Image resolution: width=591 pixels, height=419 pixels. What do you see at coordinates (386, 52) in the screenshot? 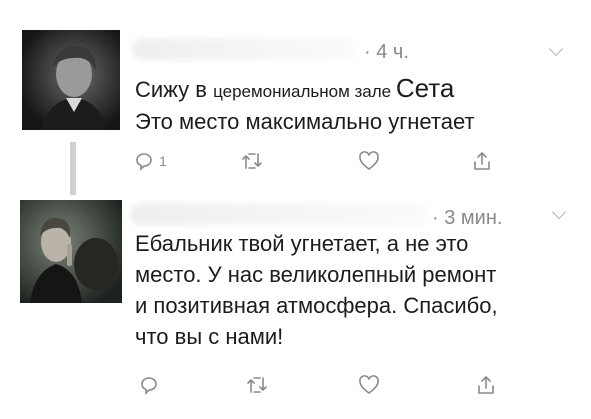
I see `timestamp: · 4 ч.` at bounding box center [386, 52].